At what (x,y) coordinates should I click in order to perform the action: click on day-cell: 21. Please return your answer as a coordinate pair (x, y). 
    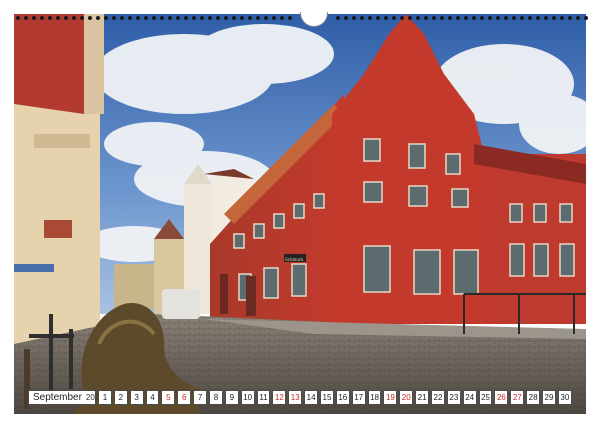
    Looking at the image, I should click on (422, 397).